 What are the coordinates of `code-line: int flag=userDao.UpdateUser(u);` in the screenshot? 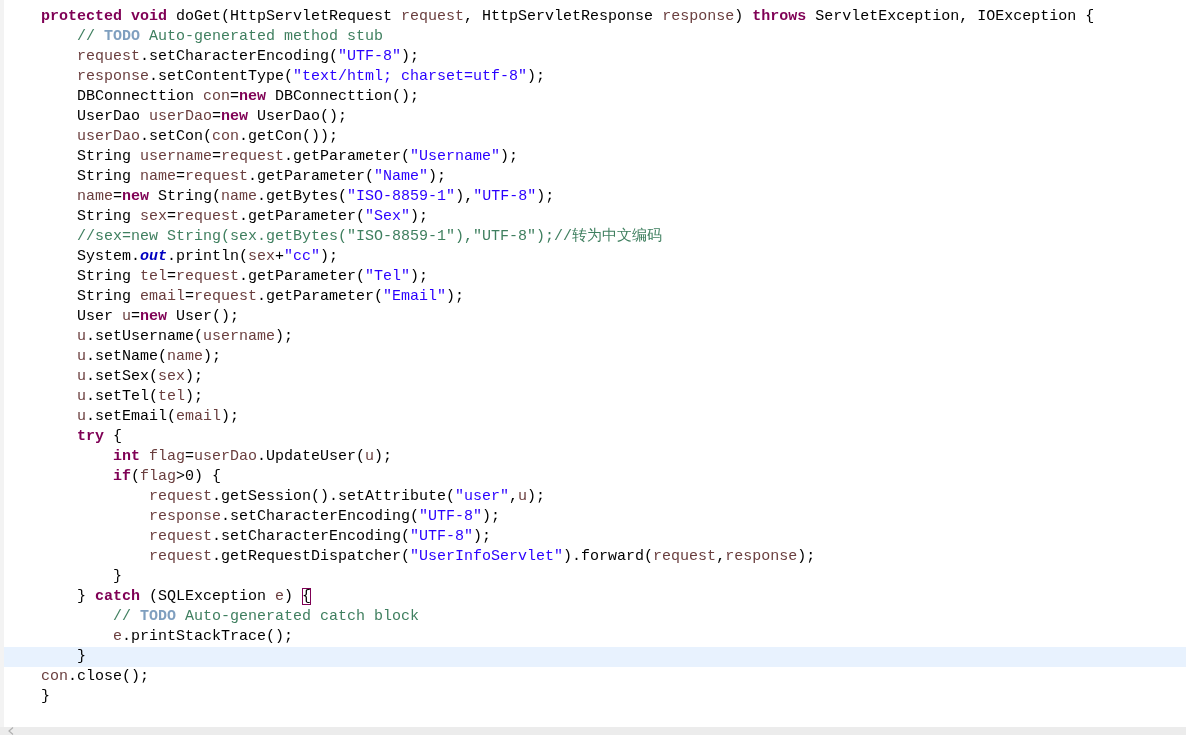 It's located at (253, 457).